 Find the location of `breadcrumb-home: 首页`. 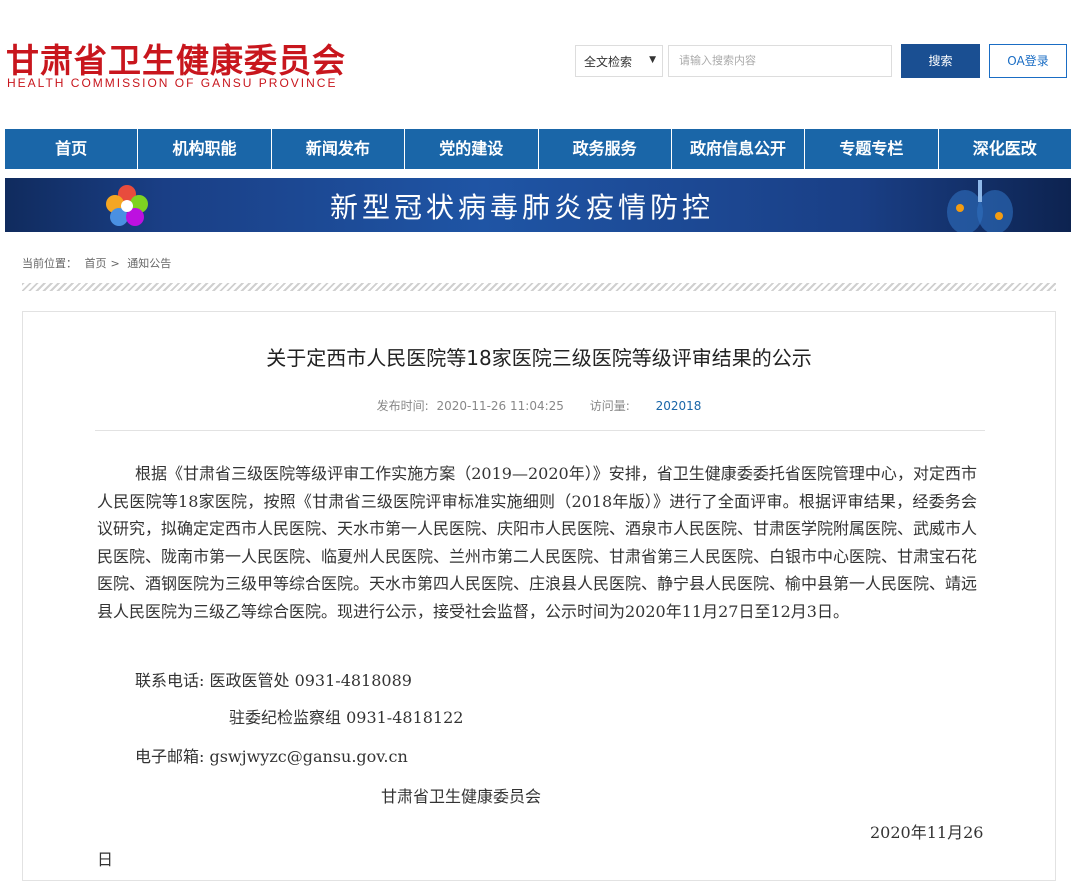

breadcrumb-home: 首页 is located at coordinates (96, 263).